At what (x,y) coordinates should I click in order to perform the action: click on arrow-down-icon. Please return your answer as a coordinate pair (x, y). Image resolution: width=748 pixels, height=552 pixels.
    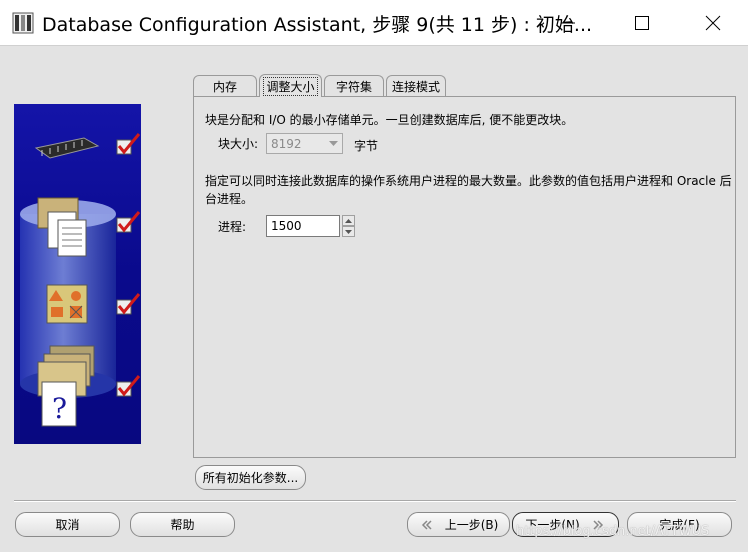
    Looking at the image, I should click on (348, 231).